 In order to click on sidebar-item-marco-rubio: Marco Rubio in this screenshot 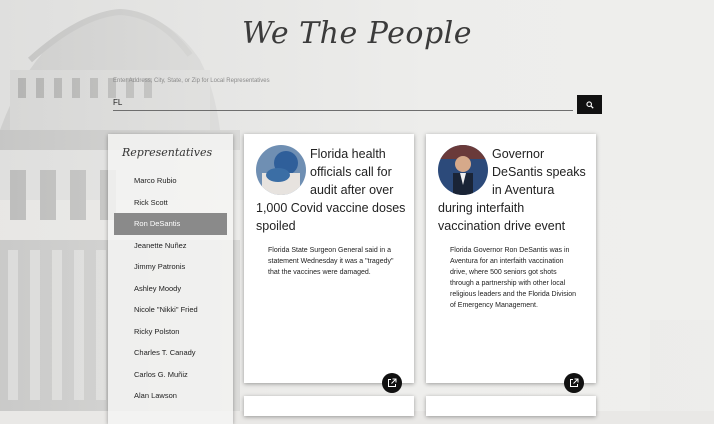, I will do `click(170, 181)`.